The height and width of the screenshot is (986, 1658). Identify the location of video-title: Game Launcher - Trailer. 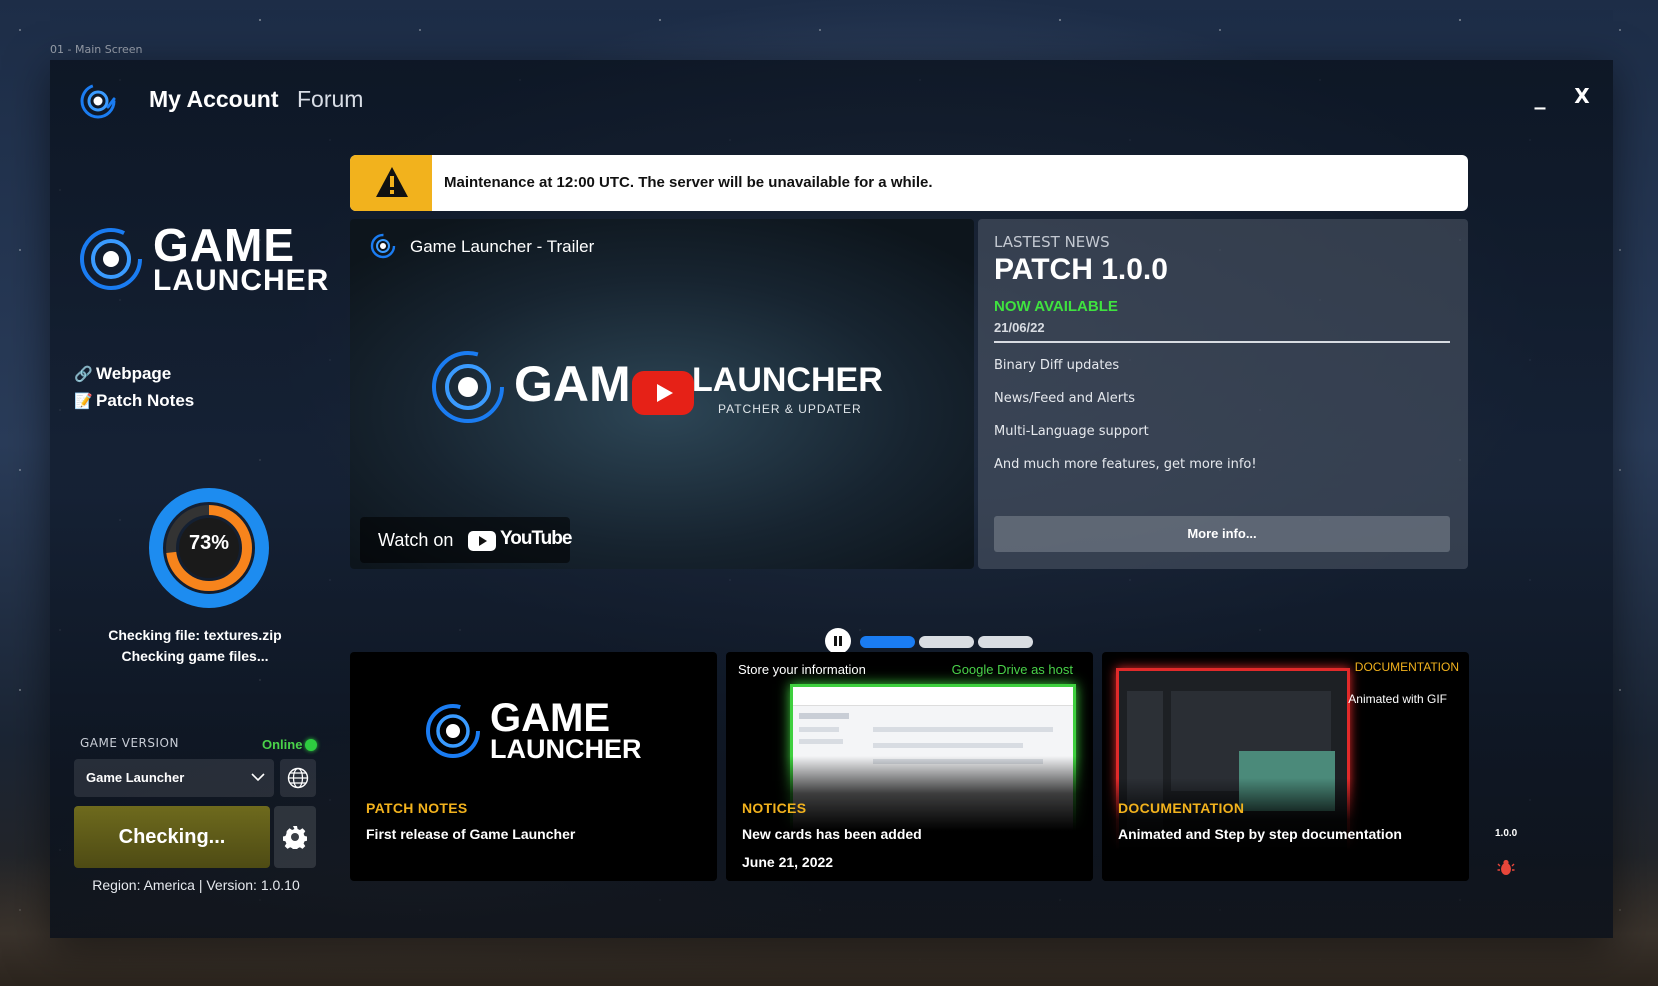
(502, 246).